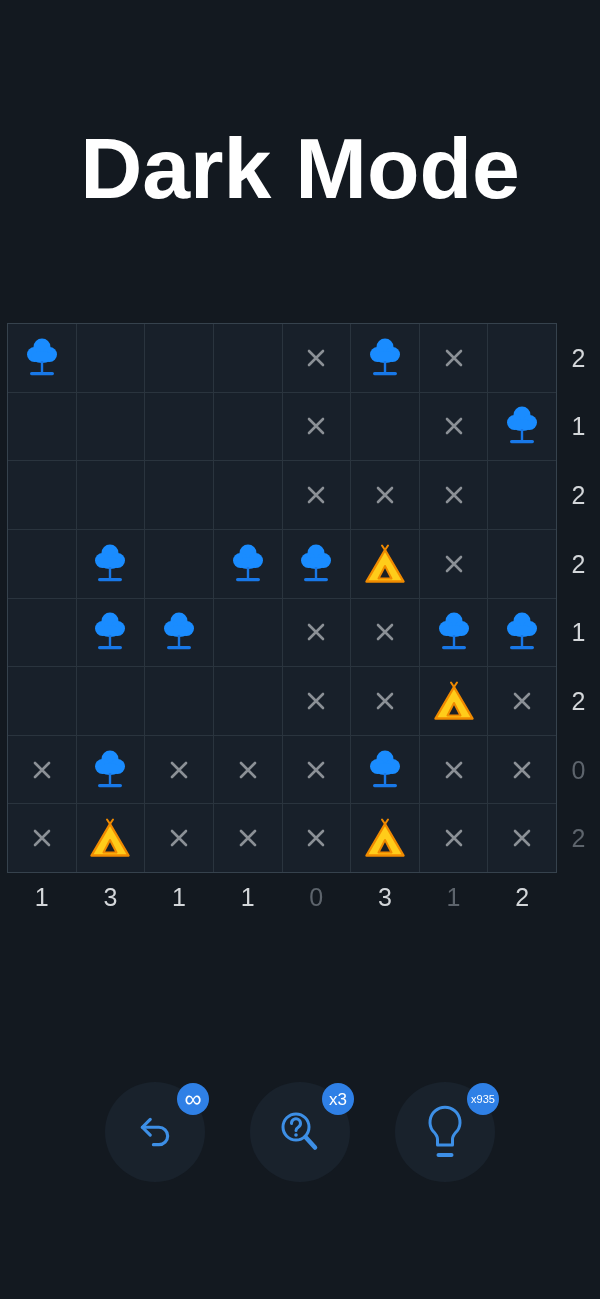  Describe the element at coordinates (316, 897) in the screenshot. I see `column-clue: 0` at that location.